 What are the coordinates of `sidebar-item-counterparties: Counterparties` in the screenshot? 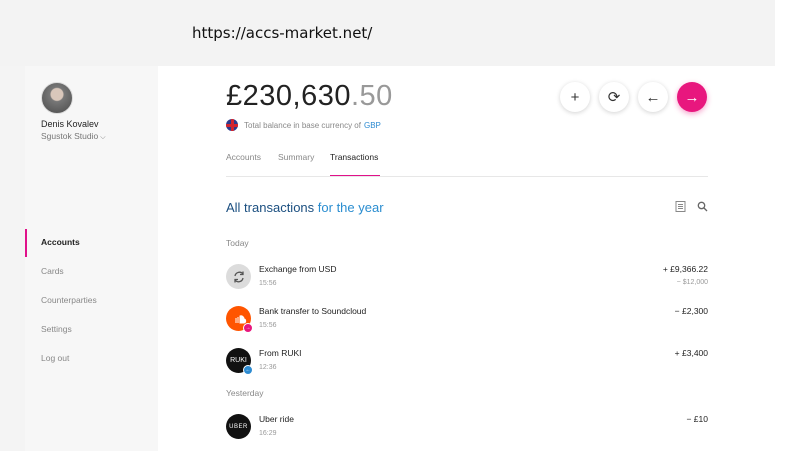 It's located at (91, 300).